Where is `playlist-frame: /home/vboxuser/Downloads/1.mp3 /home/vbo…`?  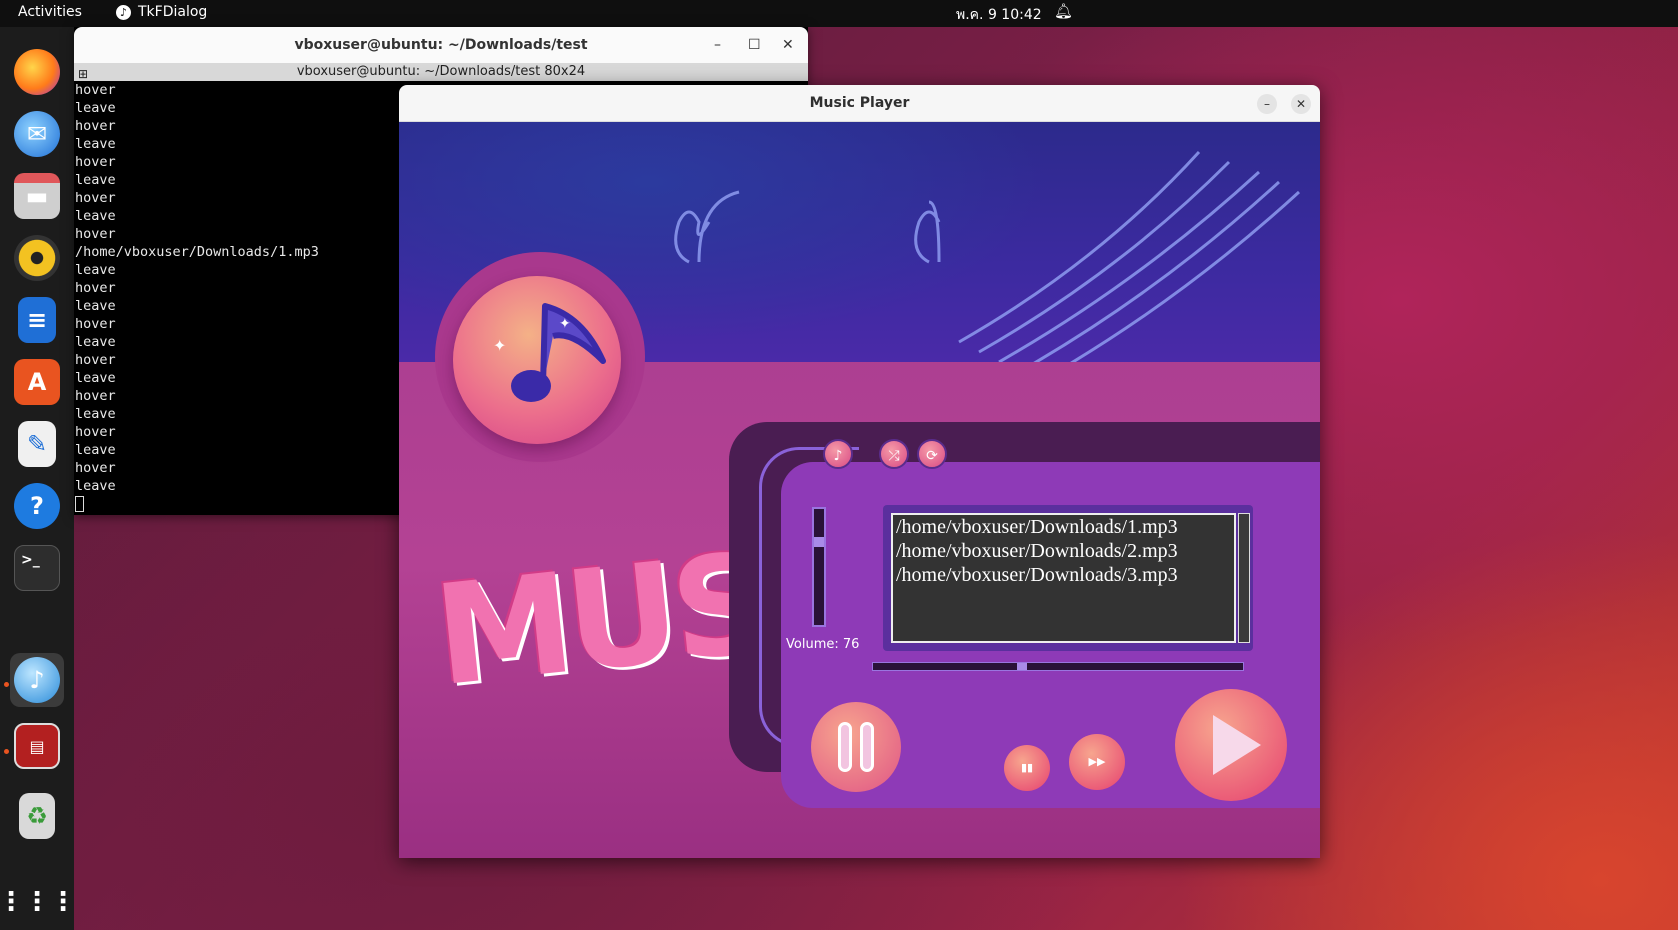
playlist-frame: /home/vboxuser/Downloads/1.mp3 /home/vbo… is located at coordinates (1068, 578).